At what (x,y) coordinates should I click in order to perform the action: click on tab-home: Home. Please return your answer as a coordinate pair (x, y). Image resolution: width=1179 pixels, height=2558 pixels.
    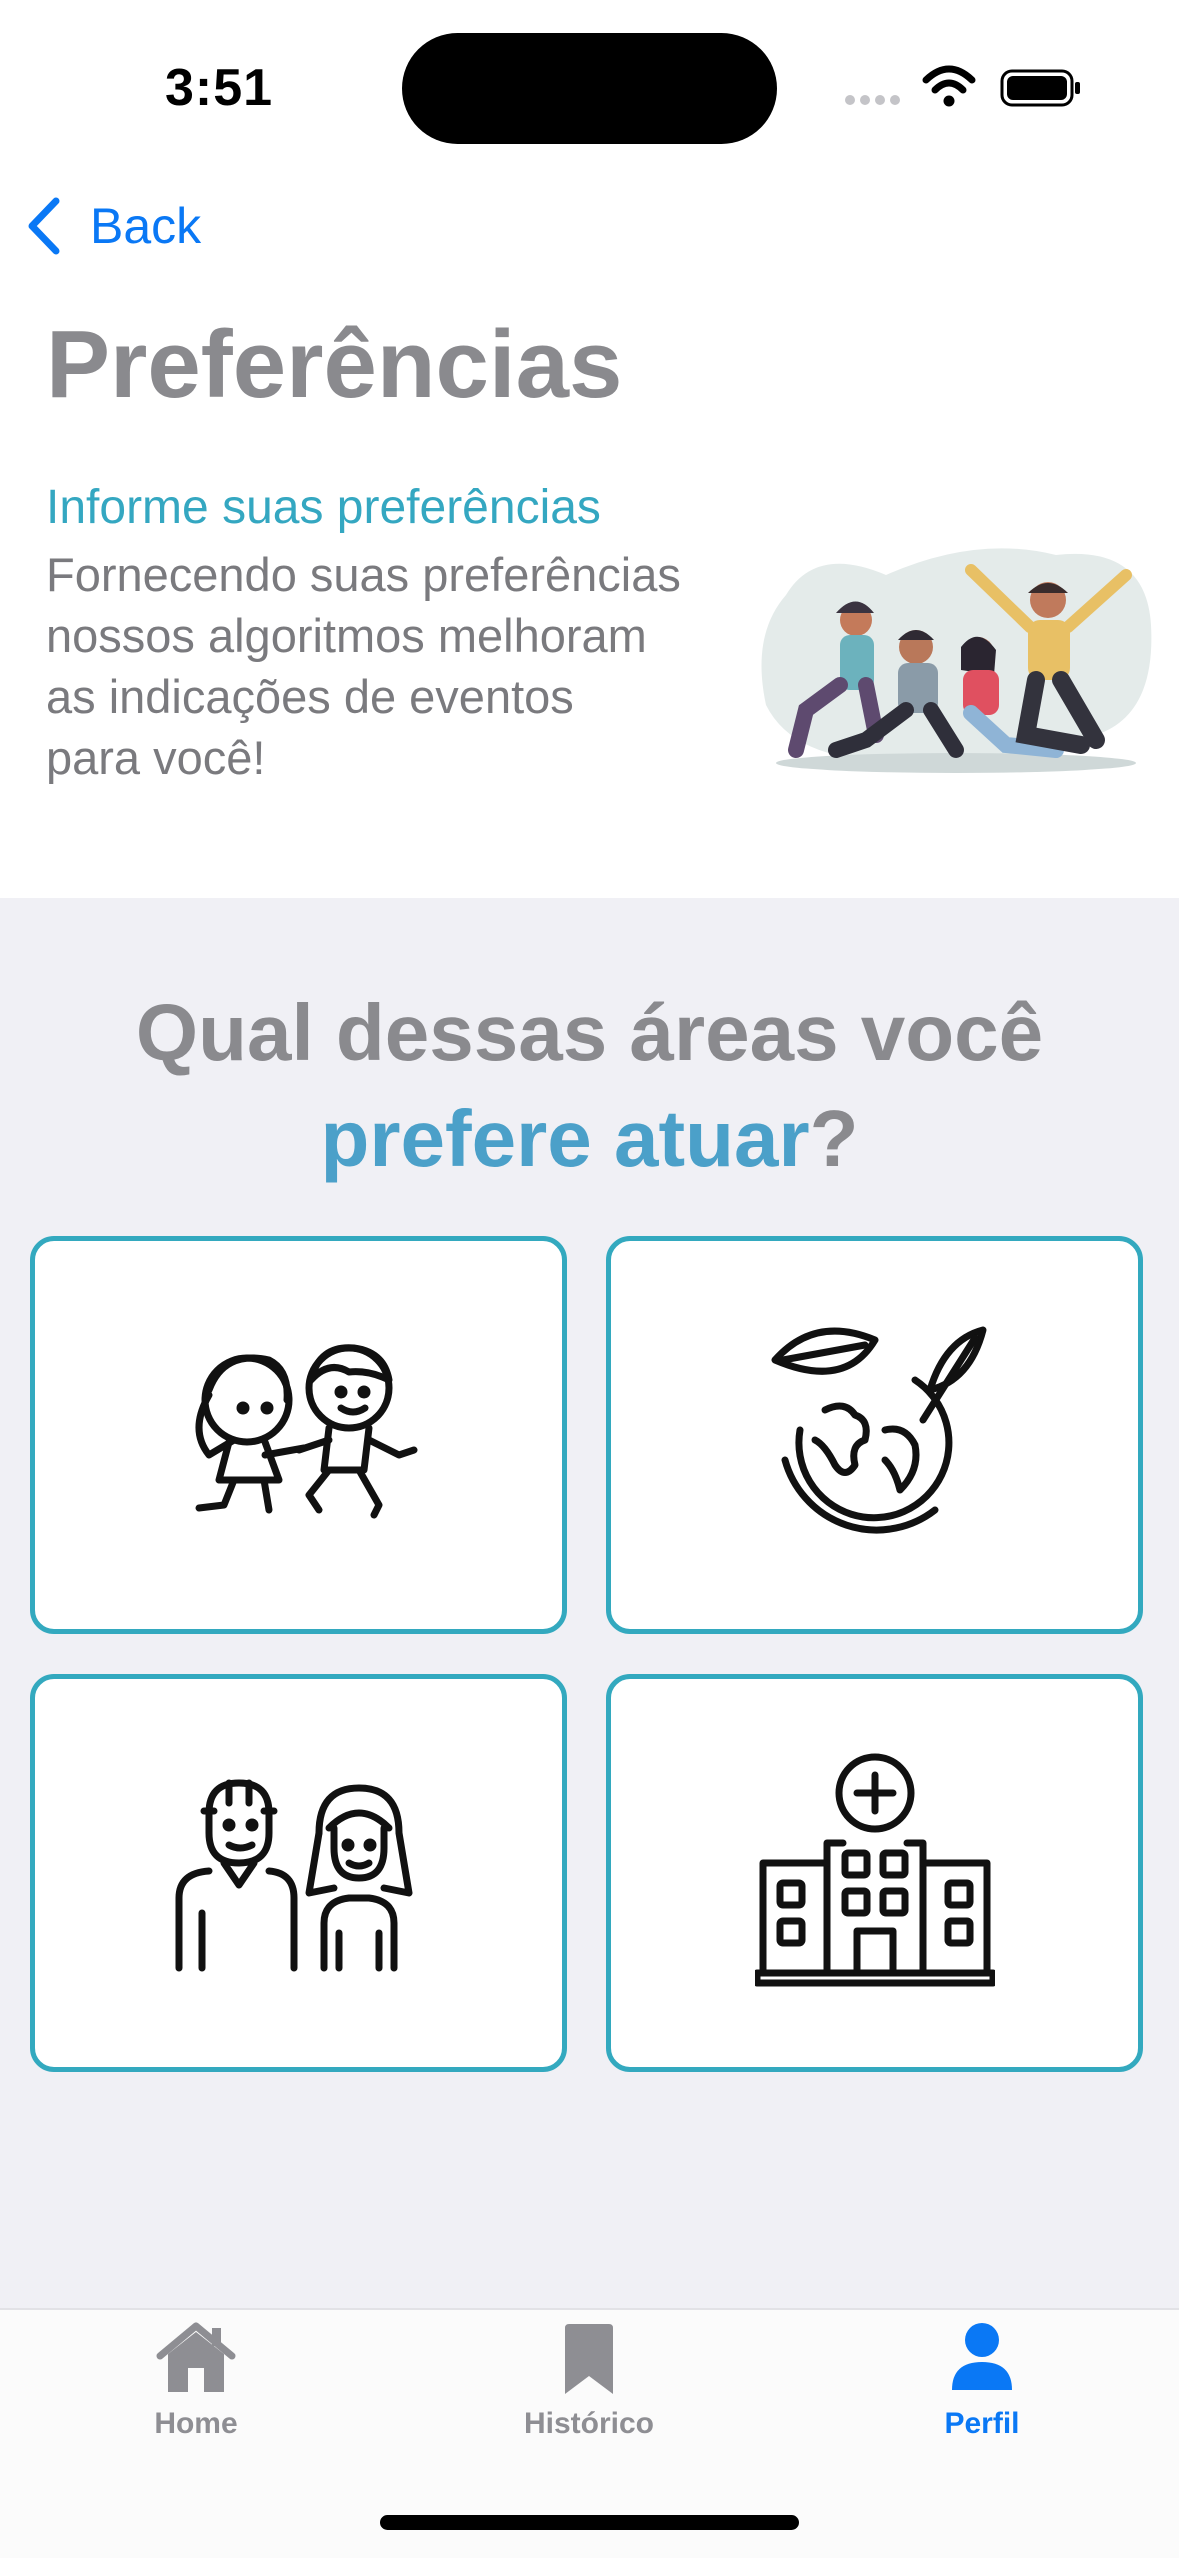
    Looking at the image, I should click on (196, 2390).